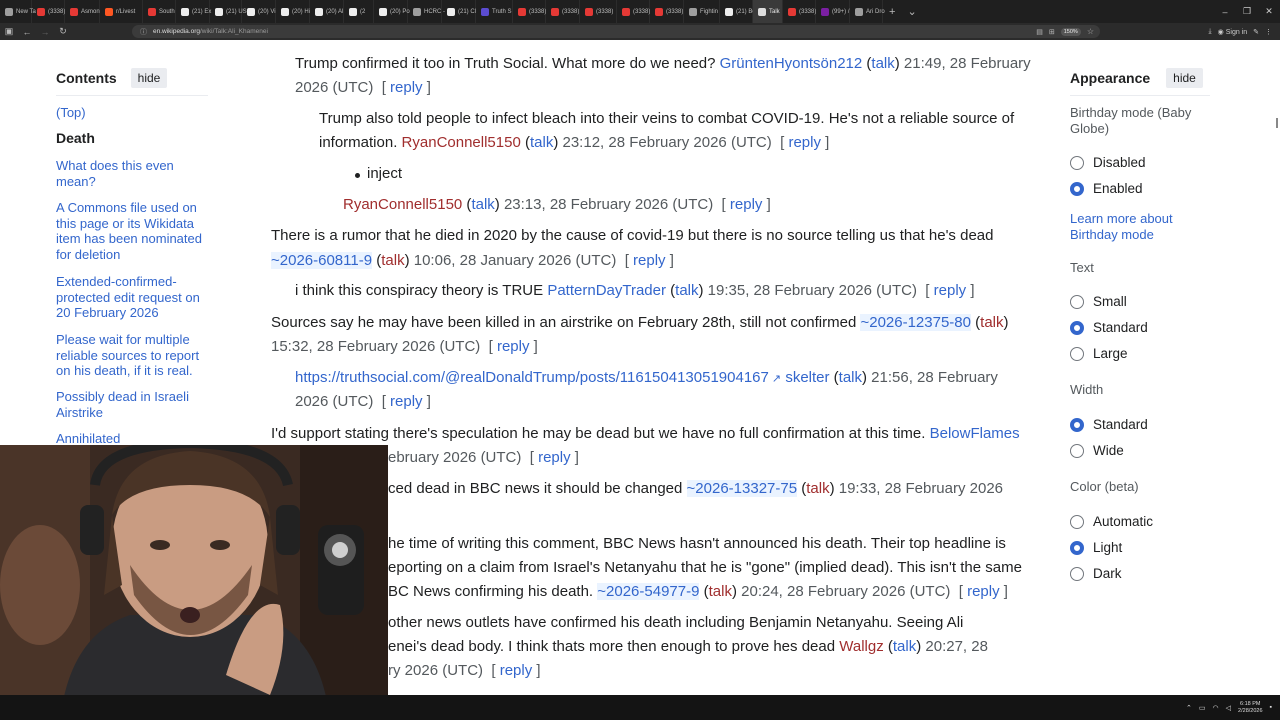  What do you see at coordinates (459, 11) in the screenshot?
I see `browser-tab: (21) Cl` at bounding box center [459, 11].